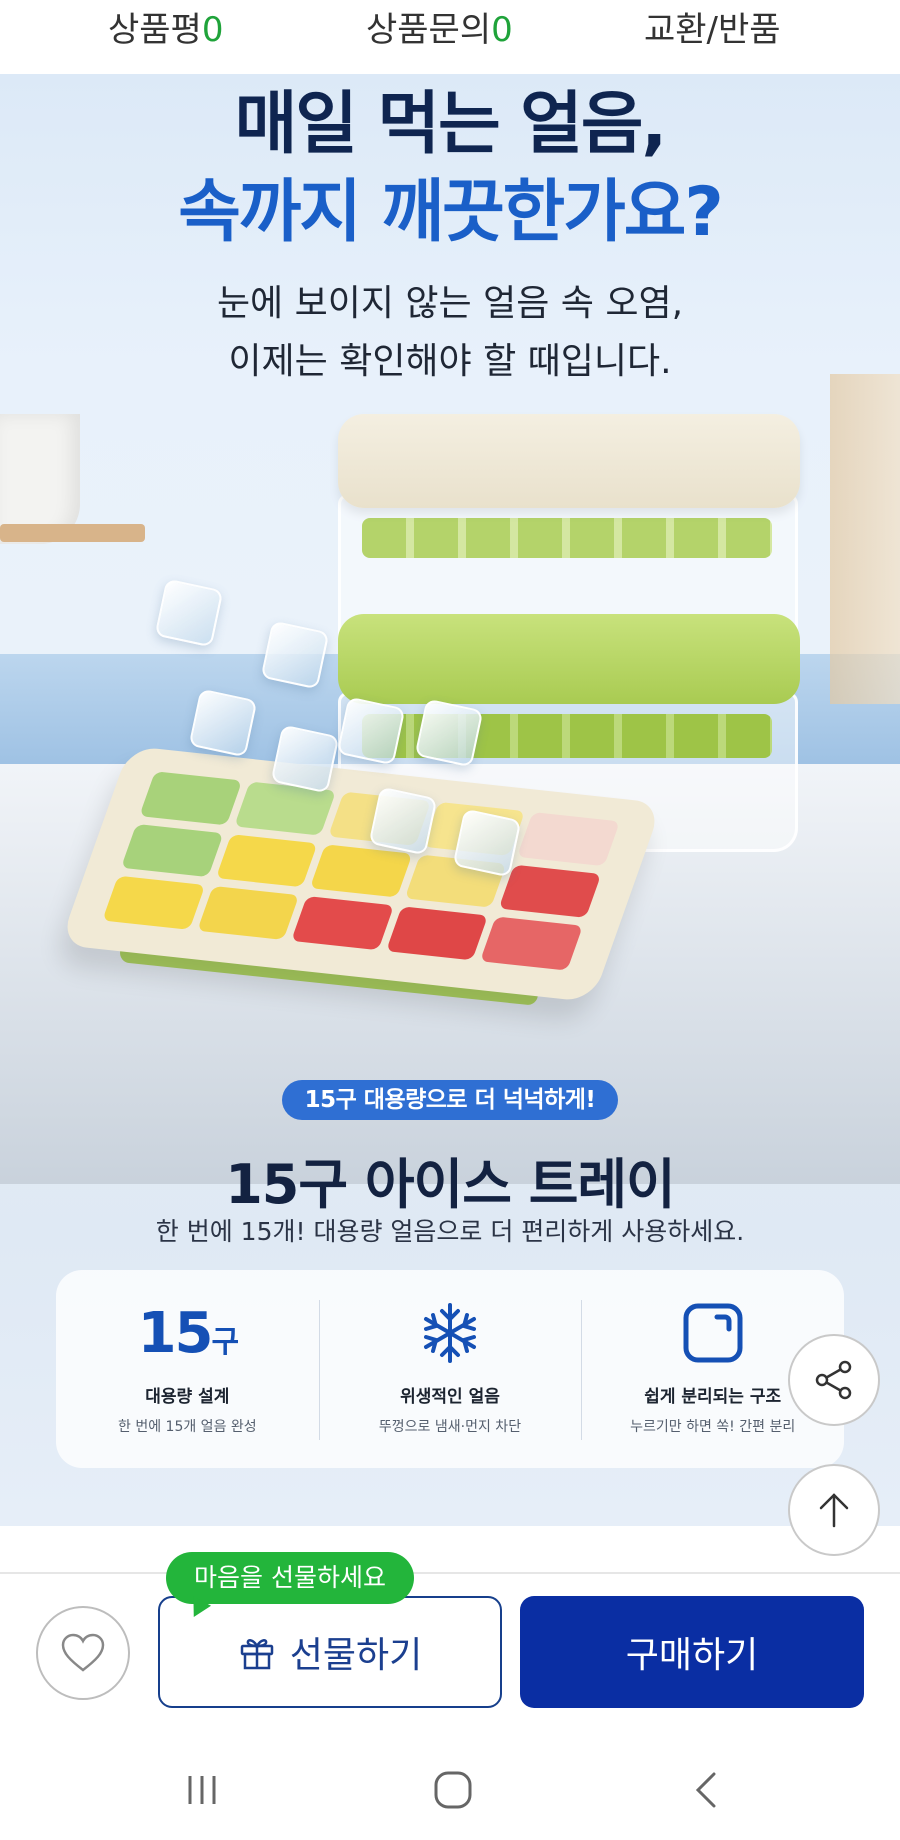 The height and width of the screenshot is (1840, 900). I want to click on gift-button-label: 선물하기, so click(356, 1655).